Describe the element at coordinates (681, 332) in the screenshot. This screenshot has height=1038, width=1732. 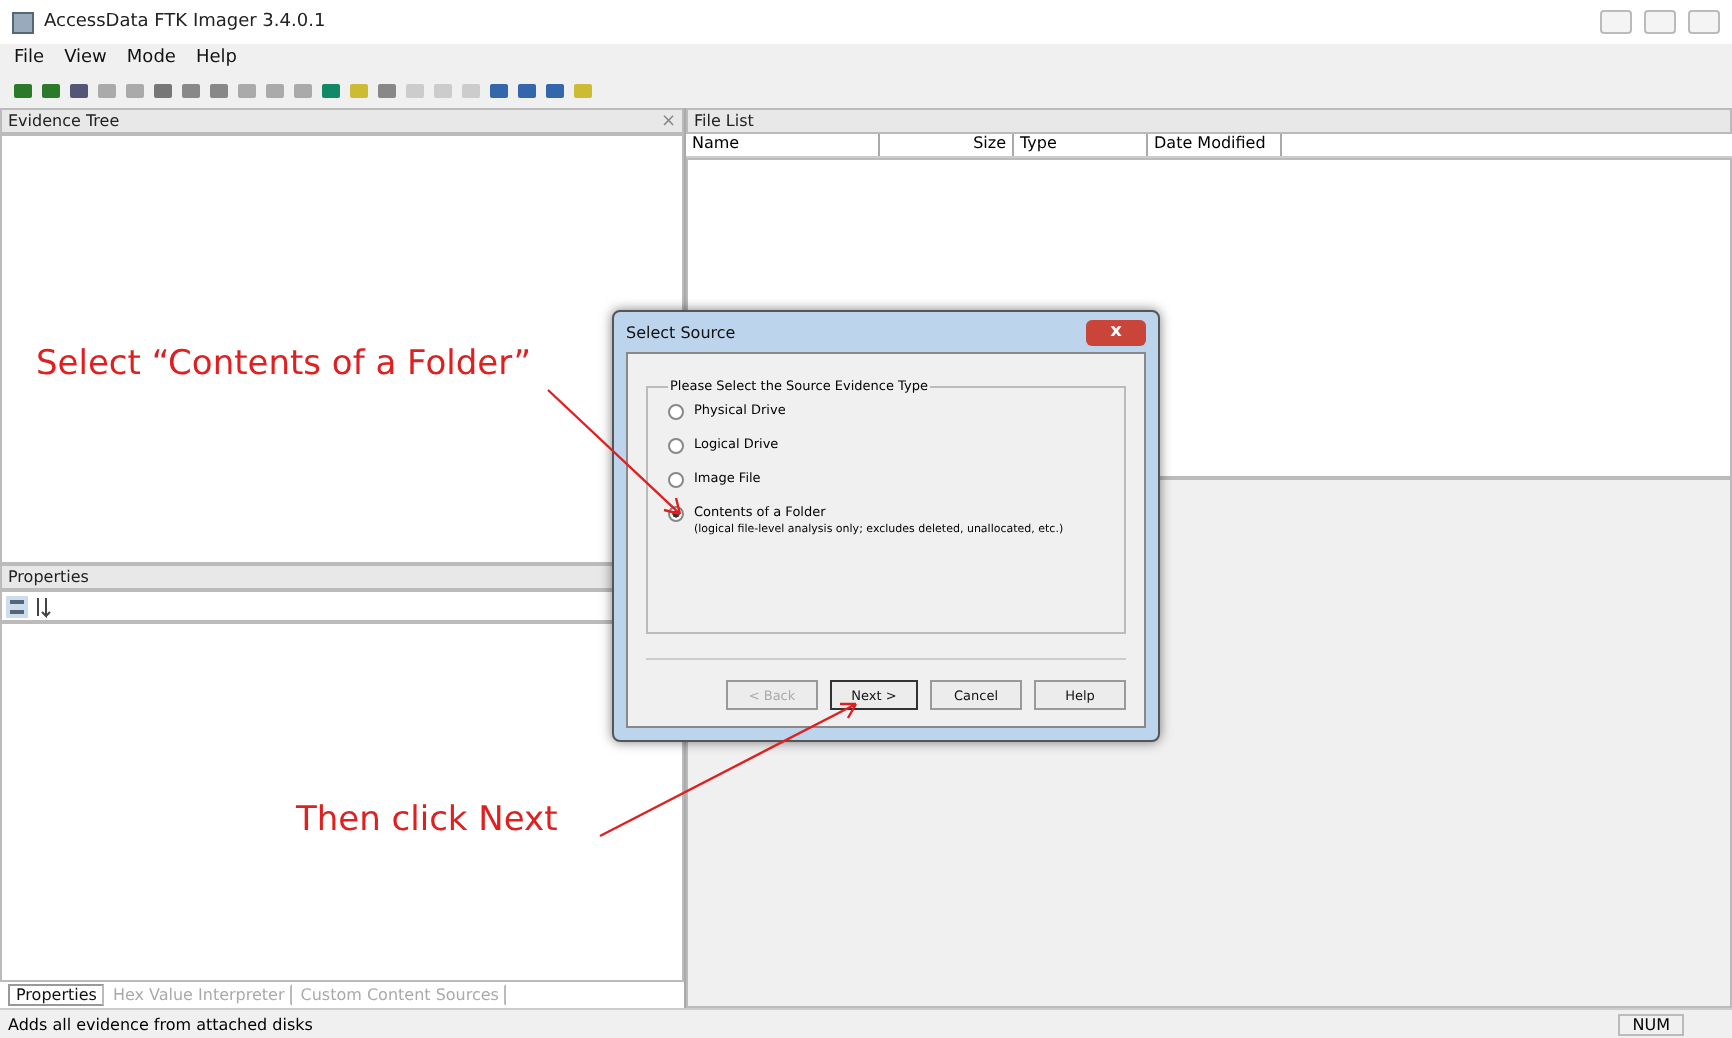
I see `dialog-title: Select Source` at that location.